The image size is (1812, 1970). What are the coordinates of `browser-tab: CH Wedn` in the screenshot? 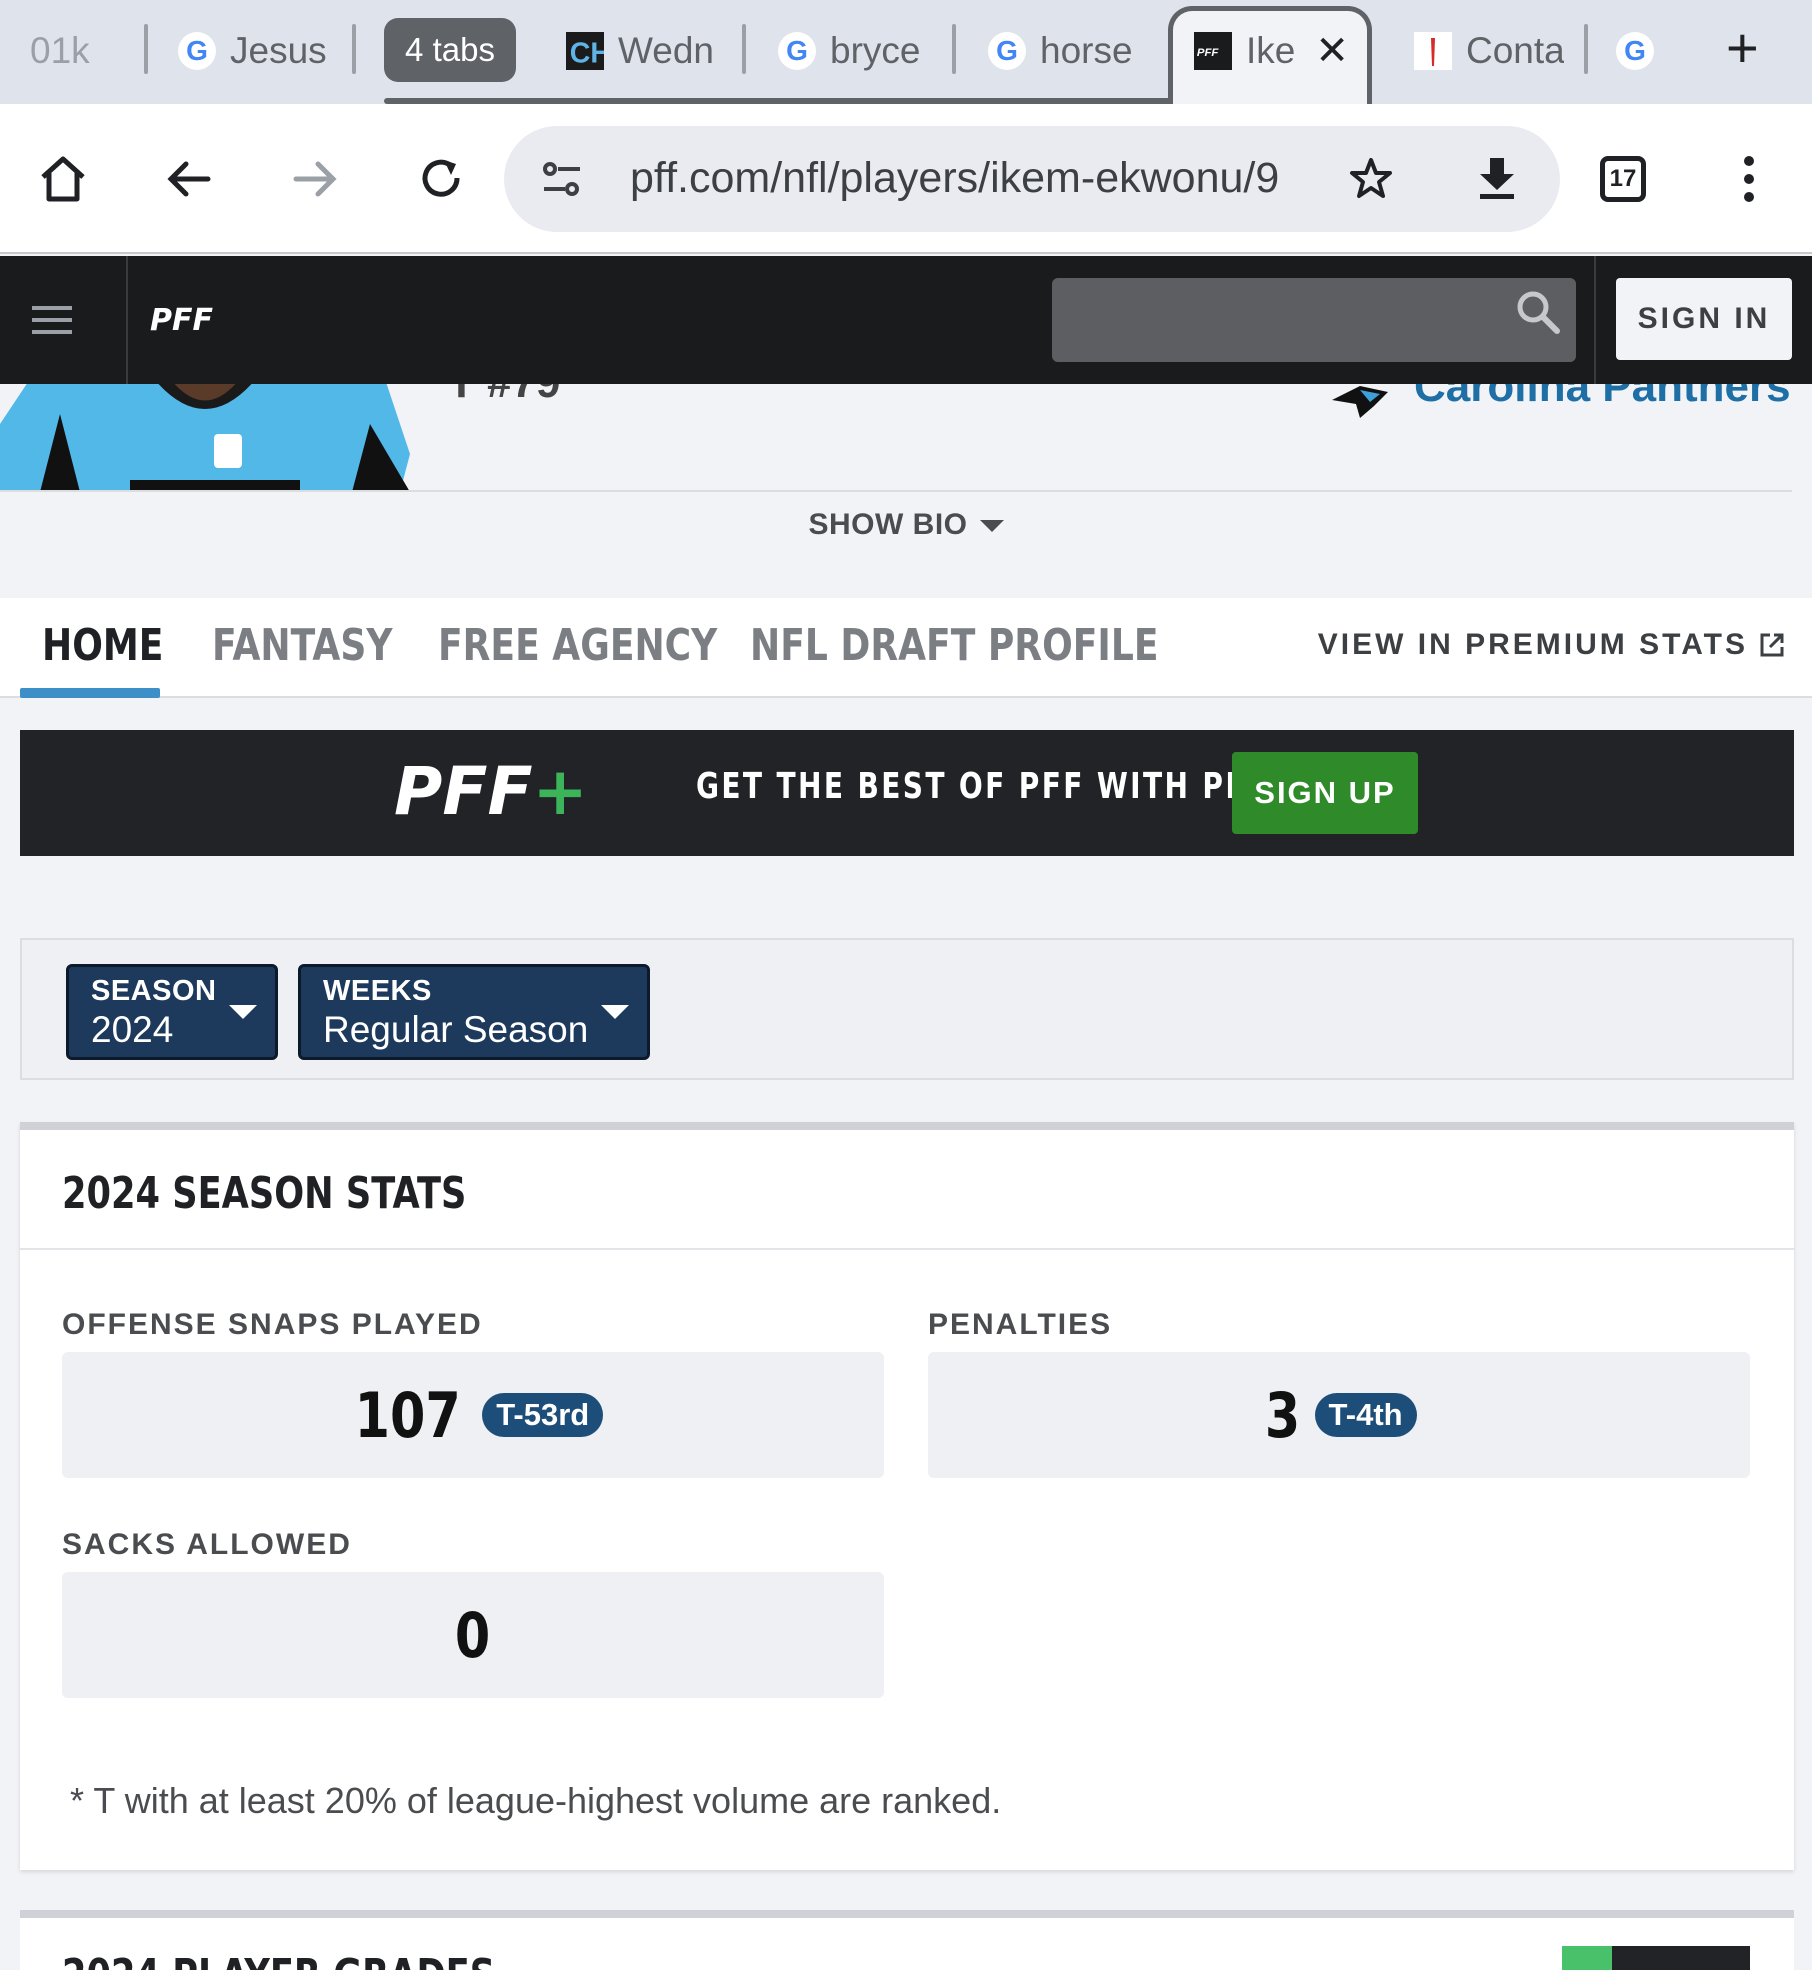 It's located at (641, 51).